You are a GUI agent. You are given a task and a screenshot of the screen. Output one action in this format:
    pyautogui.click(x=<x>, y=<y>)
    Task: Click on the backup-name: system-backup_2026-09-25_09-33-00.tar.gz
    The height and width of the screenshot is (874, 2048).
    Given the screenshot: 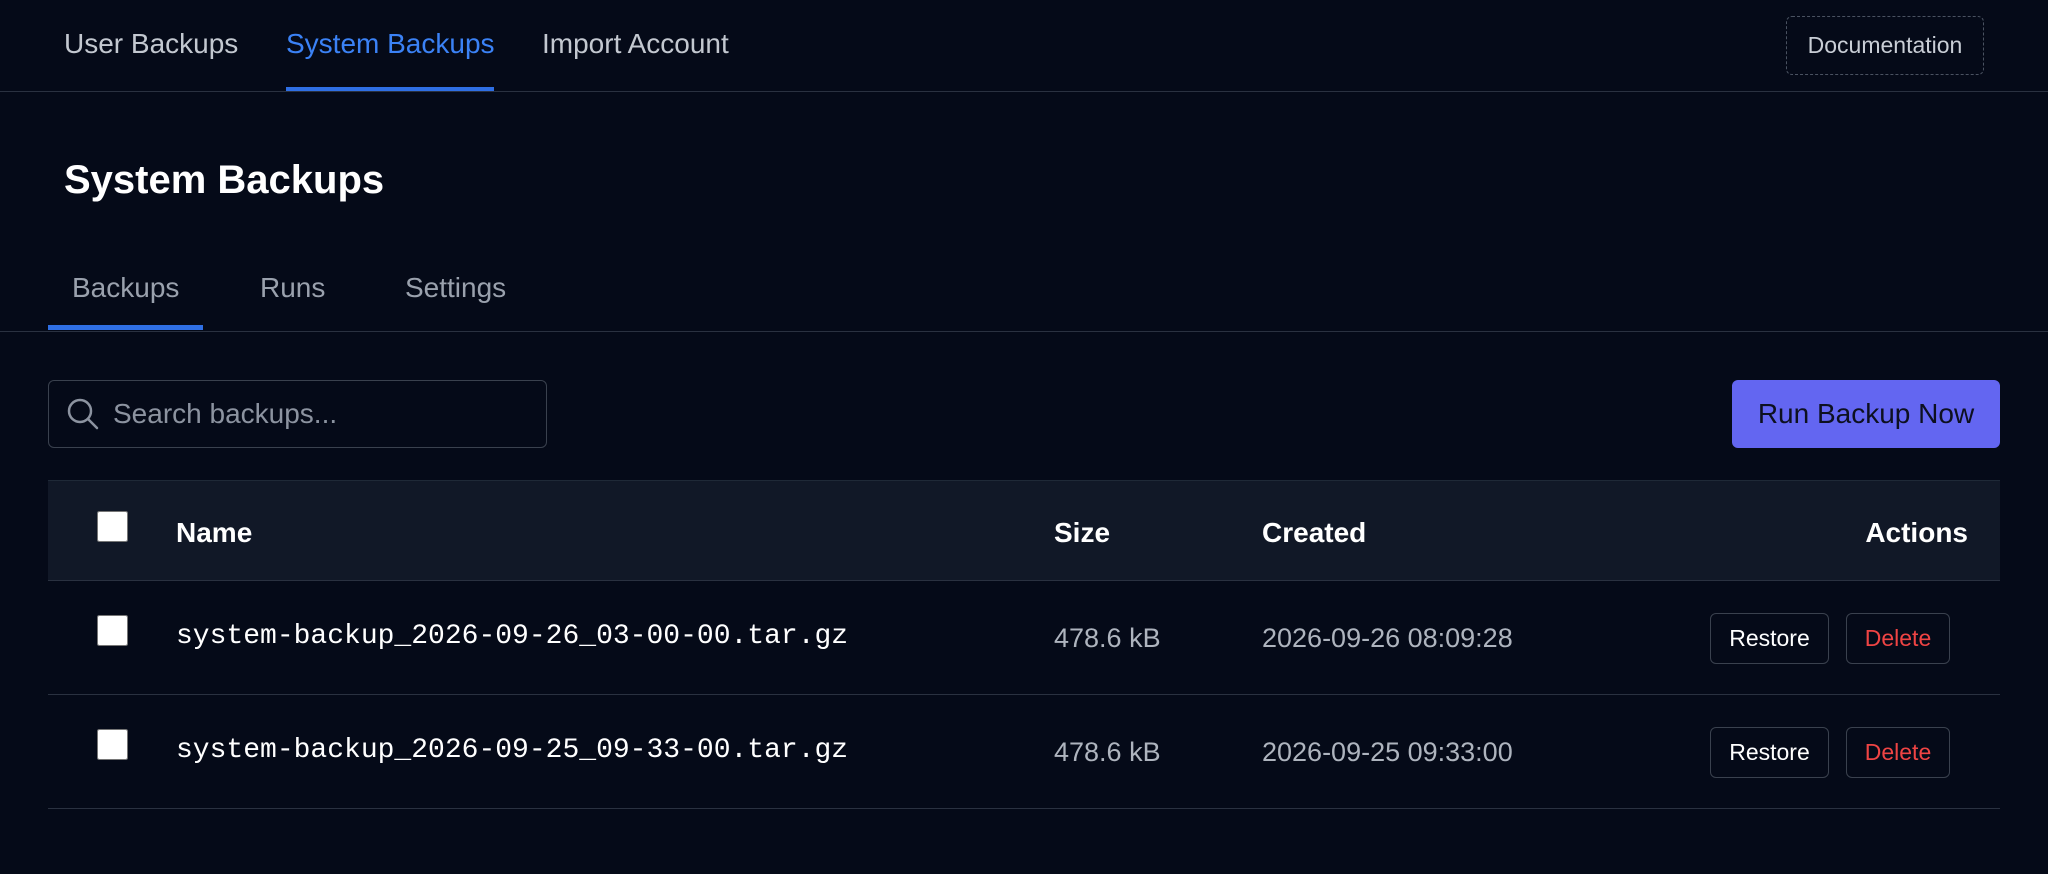 What is the action you would take?
    pyautogui.click(x=512, y=750)
    